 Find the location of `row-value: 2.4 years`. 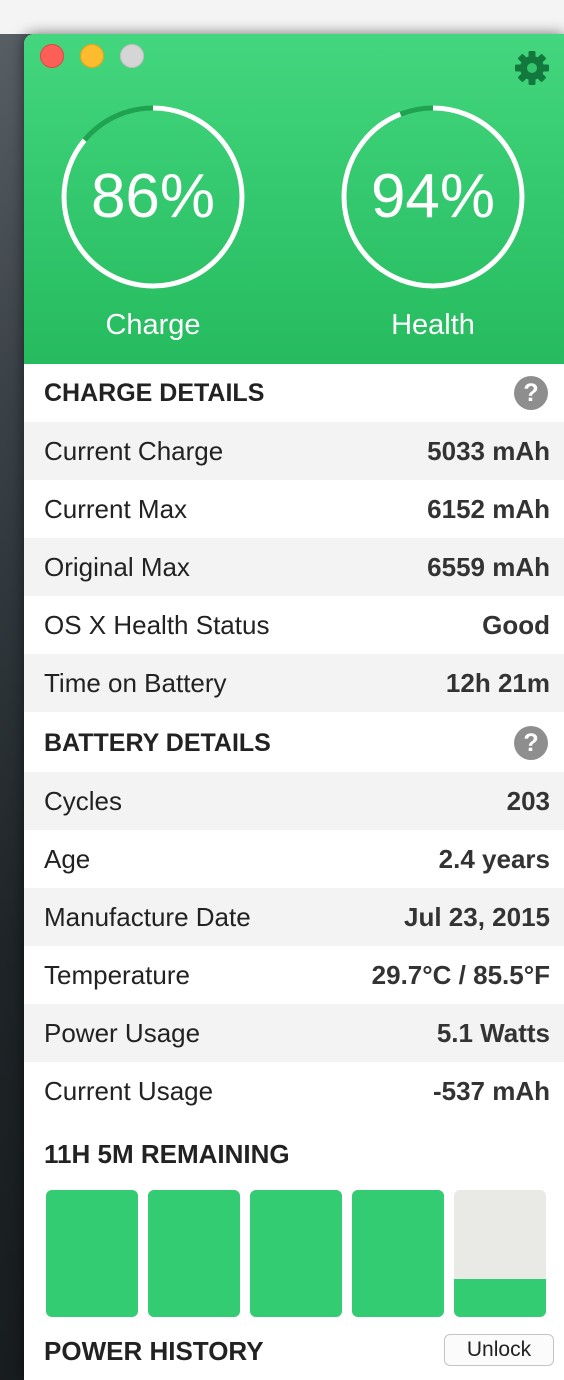

row-value: 2.4 years is located at coordinates (494, 859).